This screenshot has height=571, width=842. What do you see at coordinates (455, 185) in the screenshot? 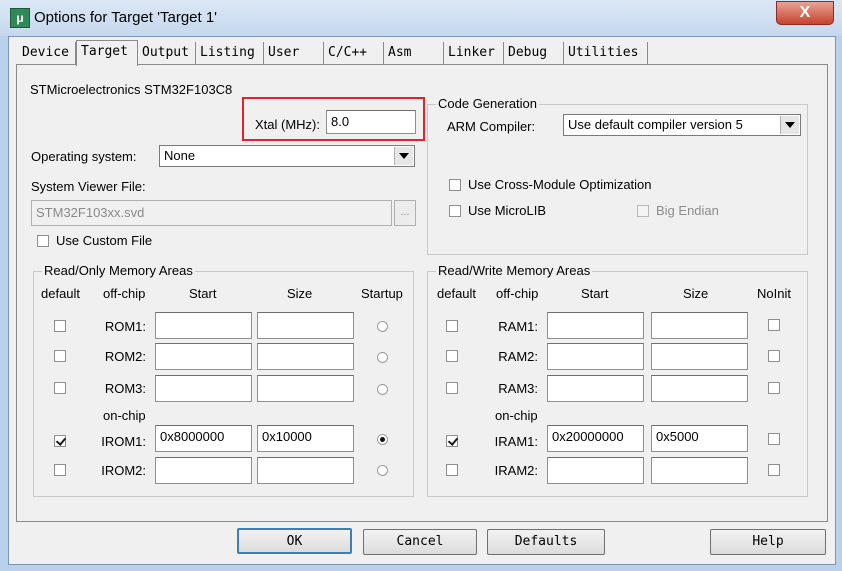
I see `cross-module-checkbox` at bounding box center [455, 185].